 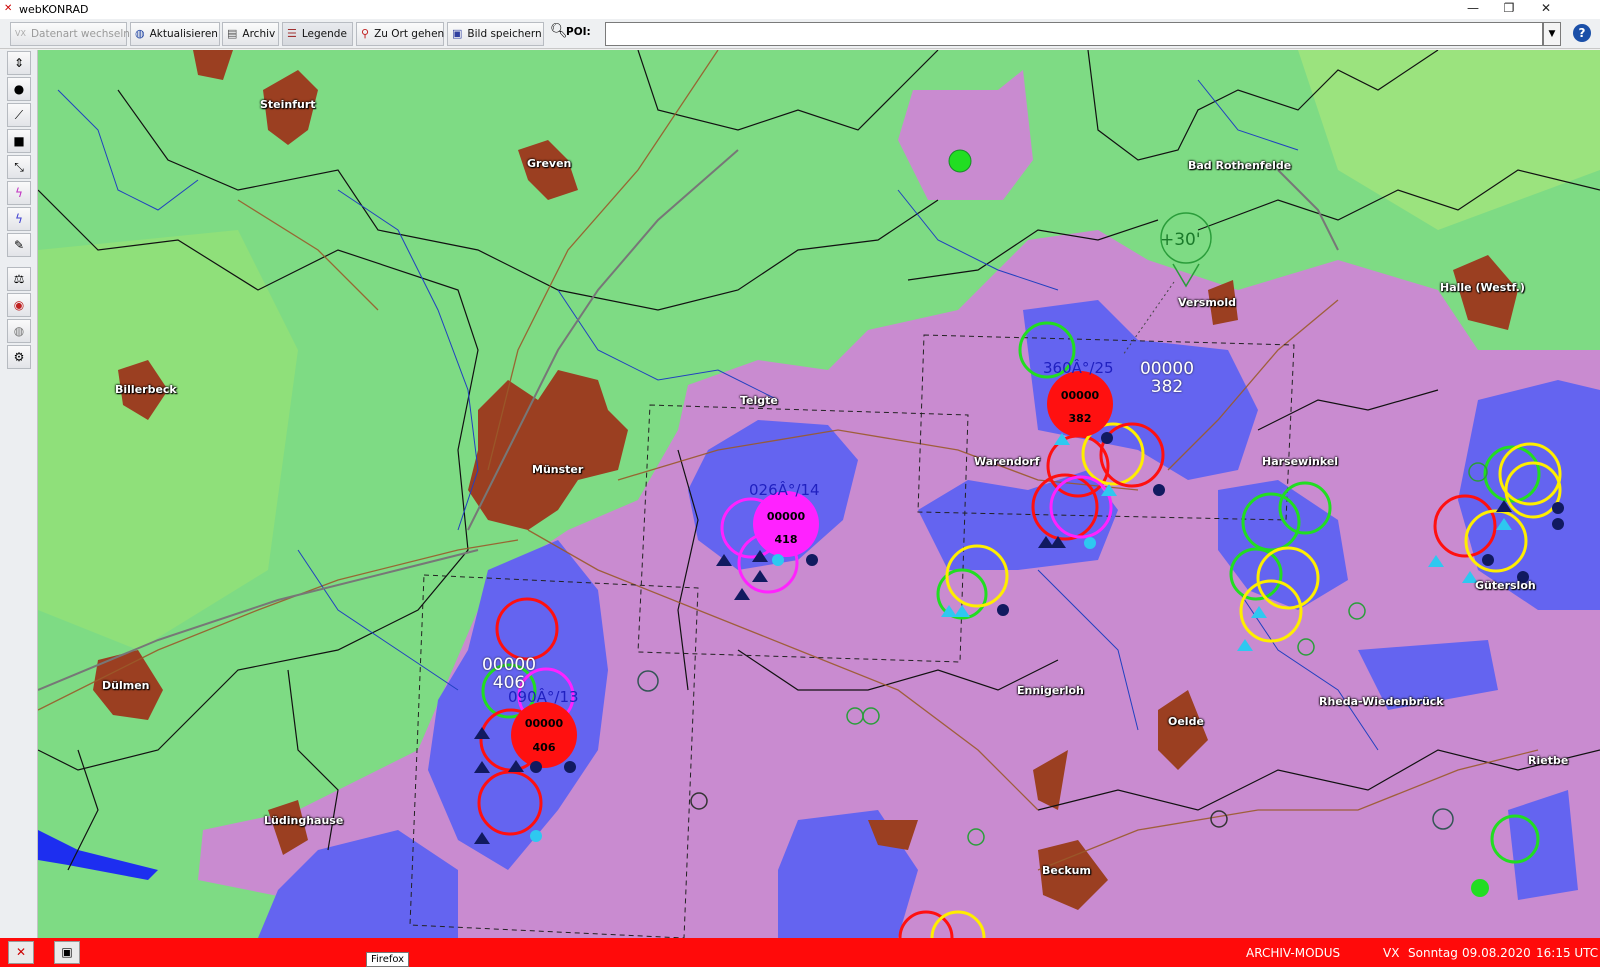 What do you see at coordinates (19, 357) in the screenshot?
I see `settings-icon: ⚙` at bounding box center [19, 357].